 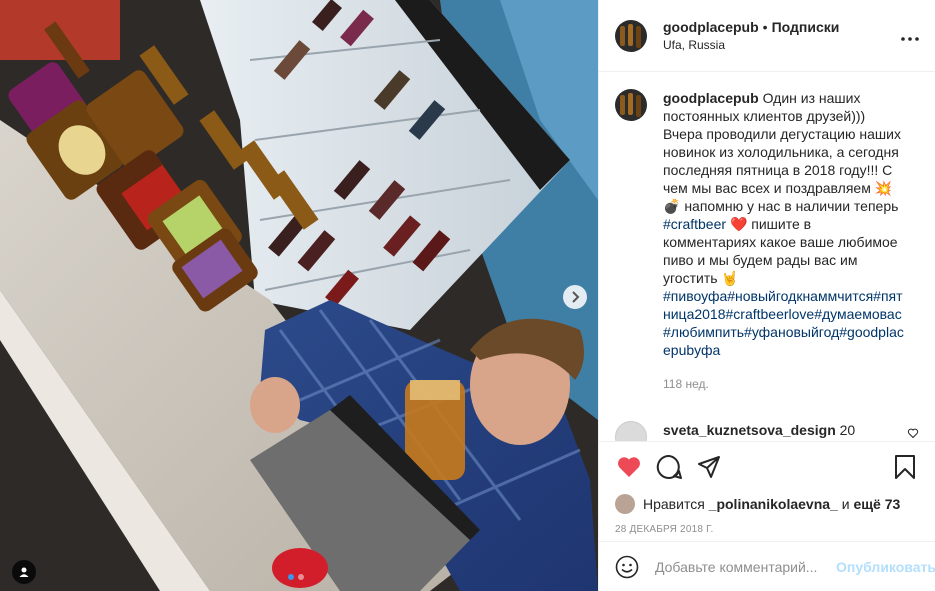 What do you see at coordinates (749, 430) in the screenshot?
I see `commenter-username: sveta_kuznetsova_design` at bounding box center [749, 430].